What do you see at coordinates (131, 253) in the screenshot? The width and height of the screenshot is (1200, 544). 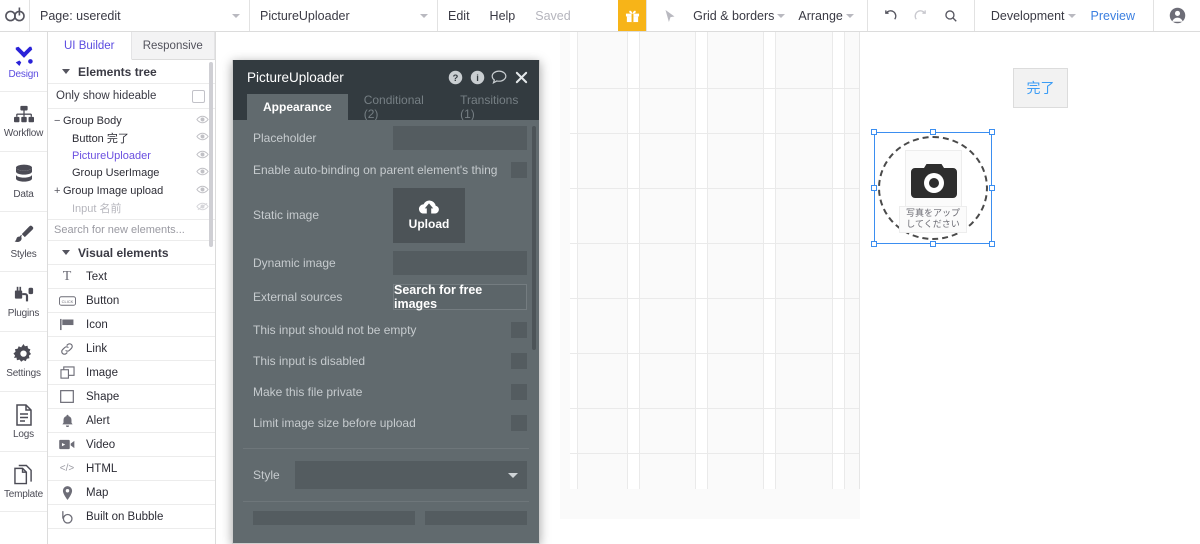 I see `visual-elements-header: Visual elements` at bounding box center [131, 253].